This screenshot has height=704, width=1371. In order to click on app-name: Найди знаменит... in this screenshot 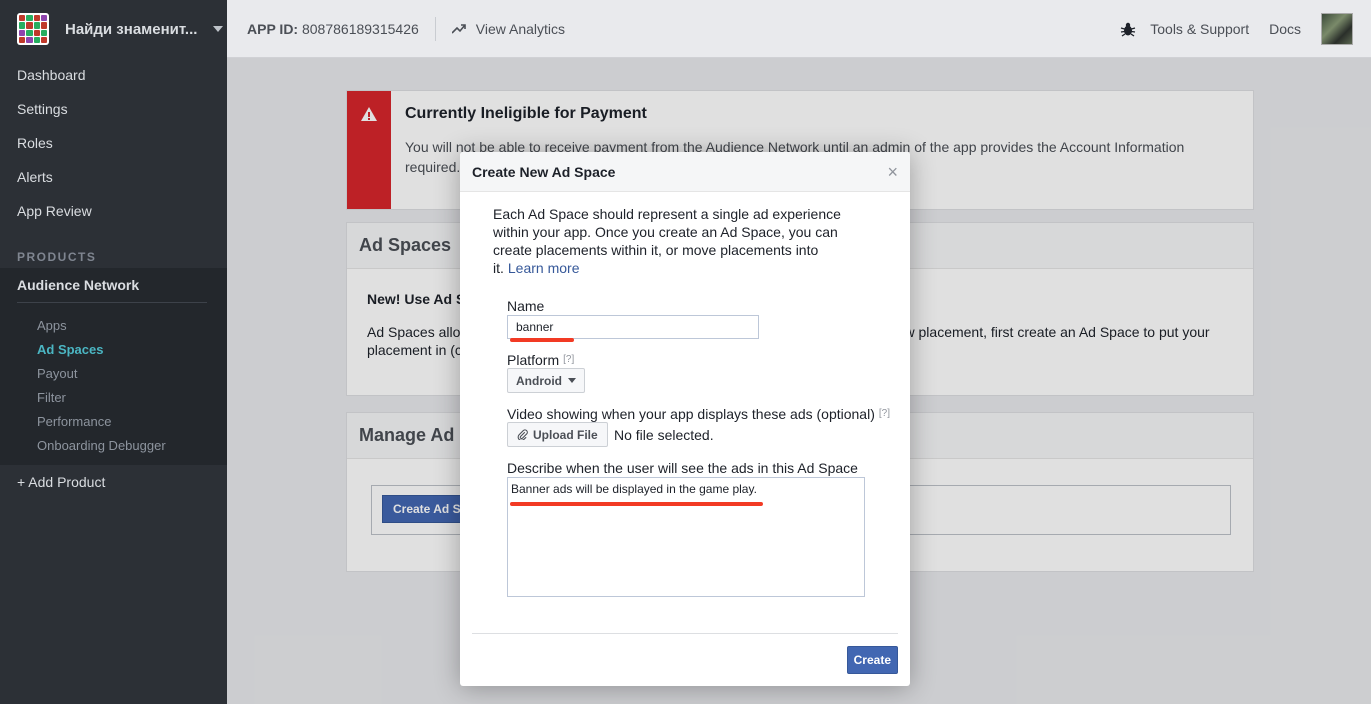, I will do `click(131, 29)`.